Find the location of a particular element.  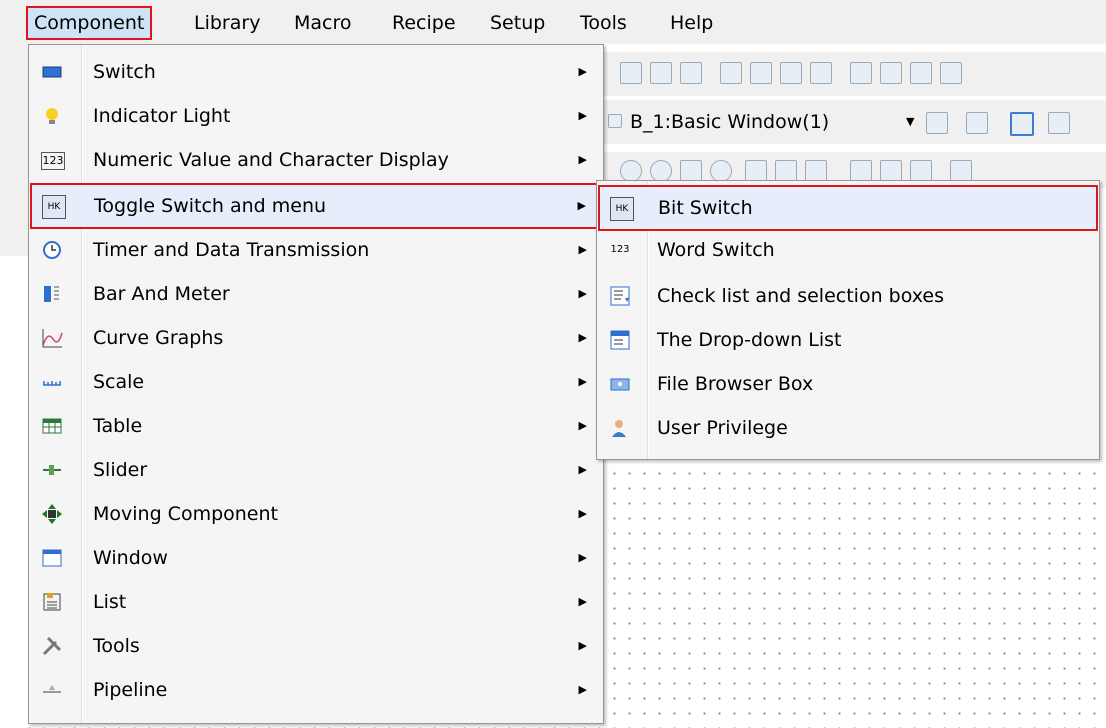

menu-item-indicator-light: Indicator Light ▶ is located at coordinates (316, 116).